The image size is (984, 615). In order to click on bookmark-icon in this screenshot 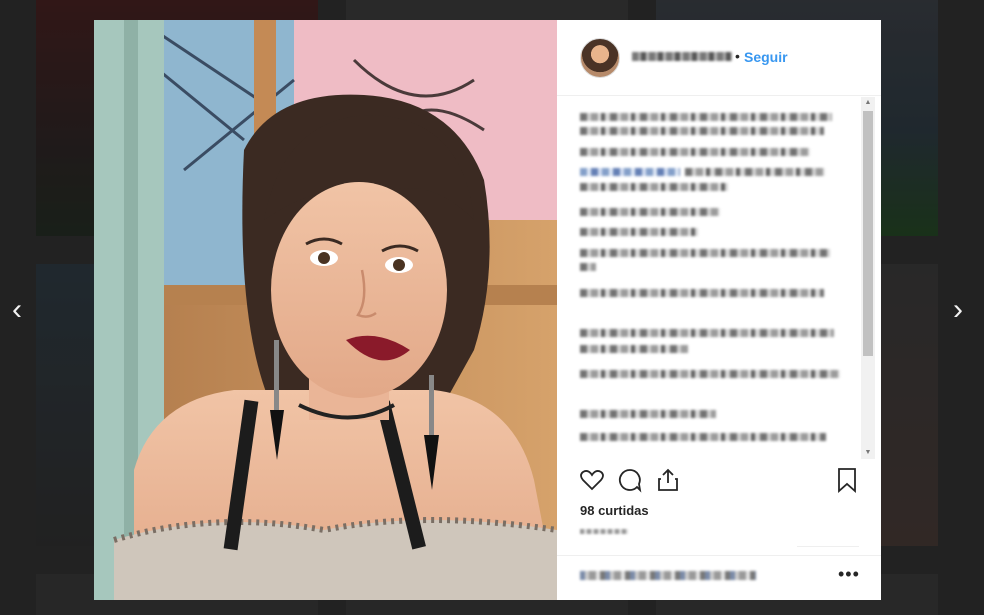, I will do `click(847, 482)`.